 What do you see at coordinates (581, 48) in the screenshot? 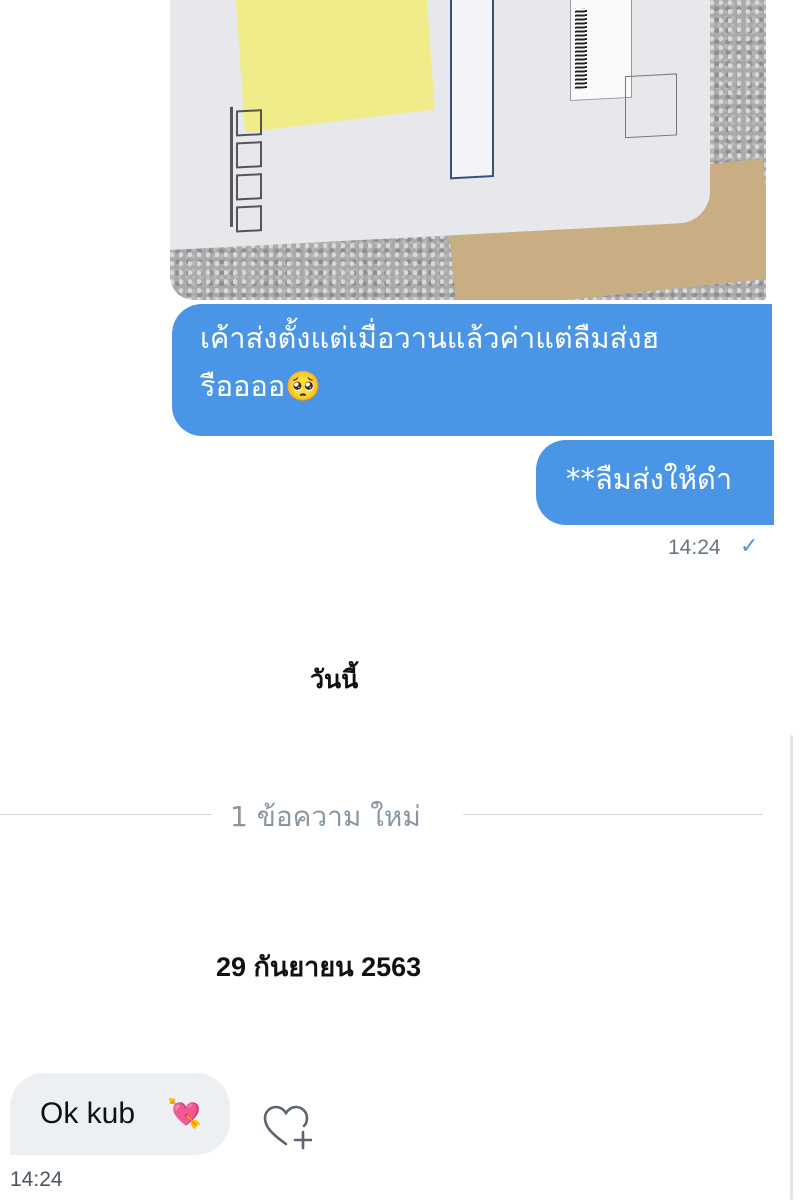
I see `photo-barcode` at bounding box center [581, 48].